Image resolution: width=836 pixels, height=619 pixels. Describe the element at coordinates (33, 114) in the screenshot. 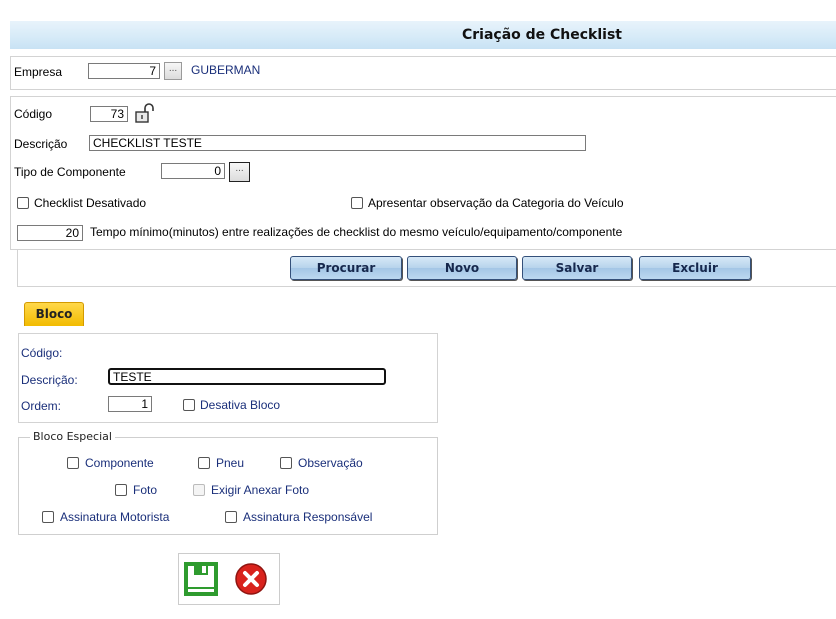

I see `codigo-label: Código` at that location.